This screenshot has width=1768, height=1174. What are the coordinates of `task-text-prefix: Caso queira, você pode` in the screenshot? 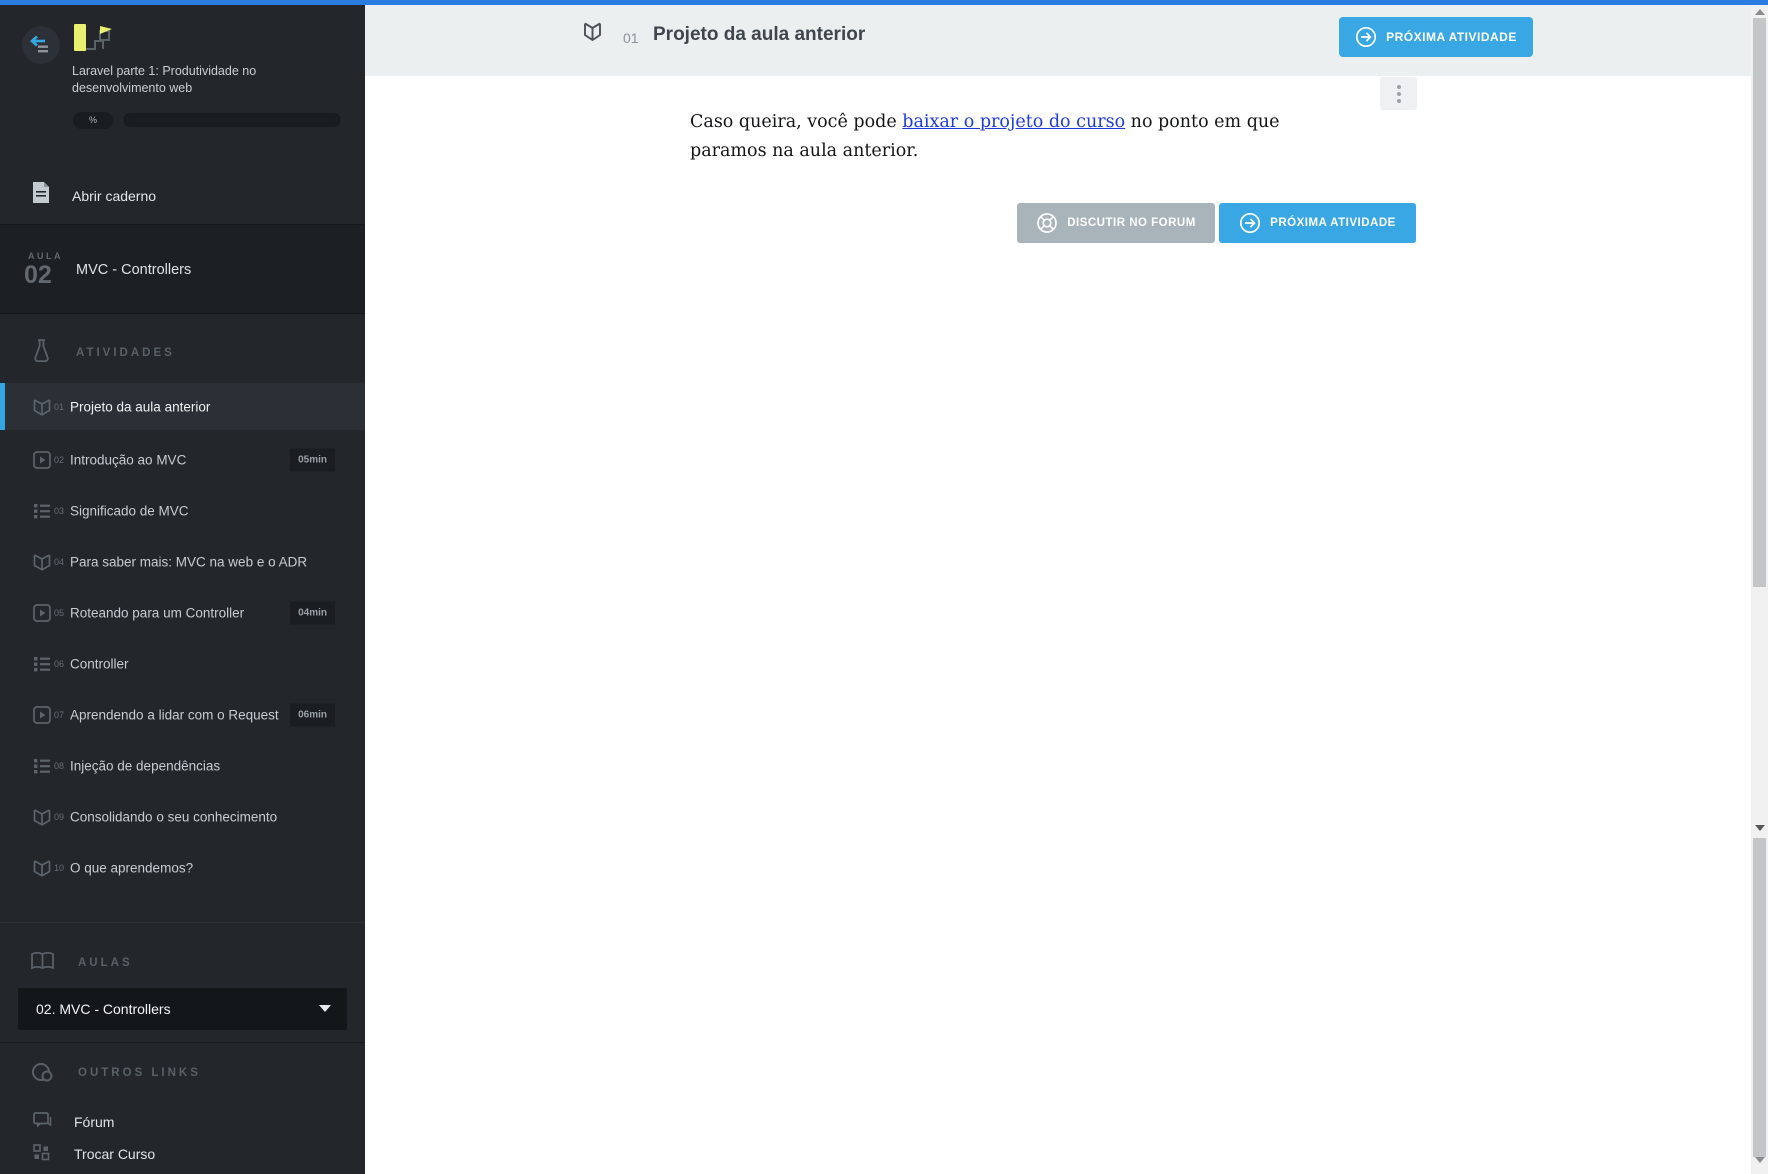 It's located at (796, 122).